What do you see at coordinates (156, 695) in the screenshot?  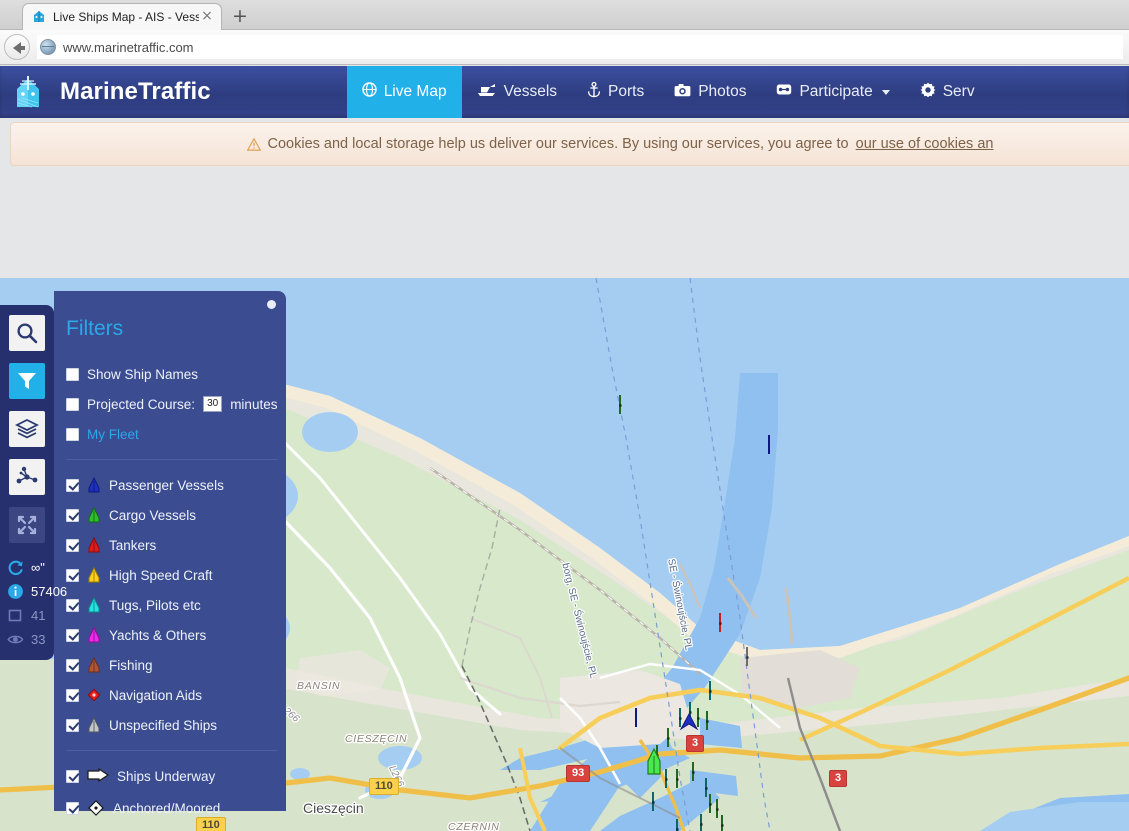 I see `filter-label: Navigation Aids` at bounding box center [156, 695].